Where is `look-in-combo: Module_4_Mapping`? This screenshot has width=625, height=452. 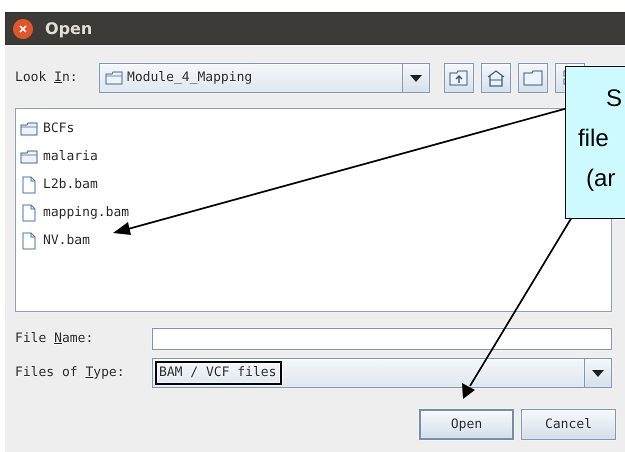 look-in-combo: Module_4_Mapping is located at coordinates (264, 78).